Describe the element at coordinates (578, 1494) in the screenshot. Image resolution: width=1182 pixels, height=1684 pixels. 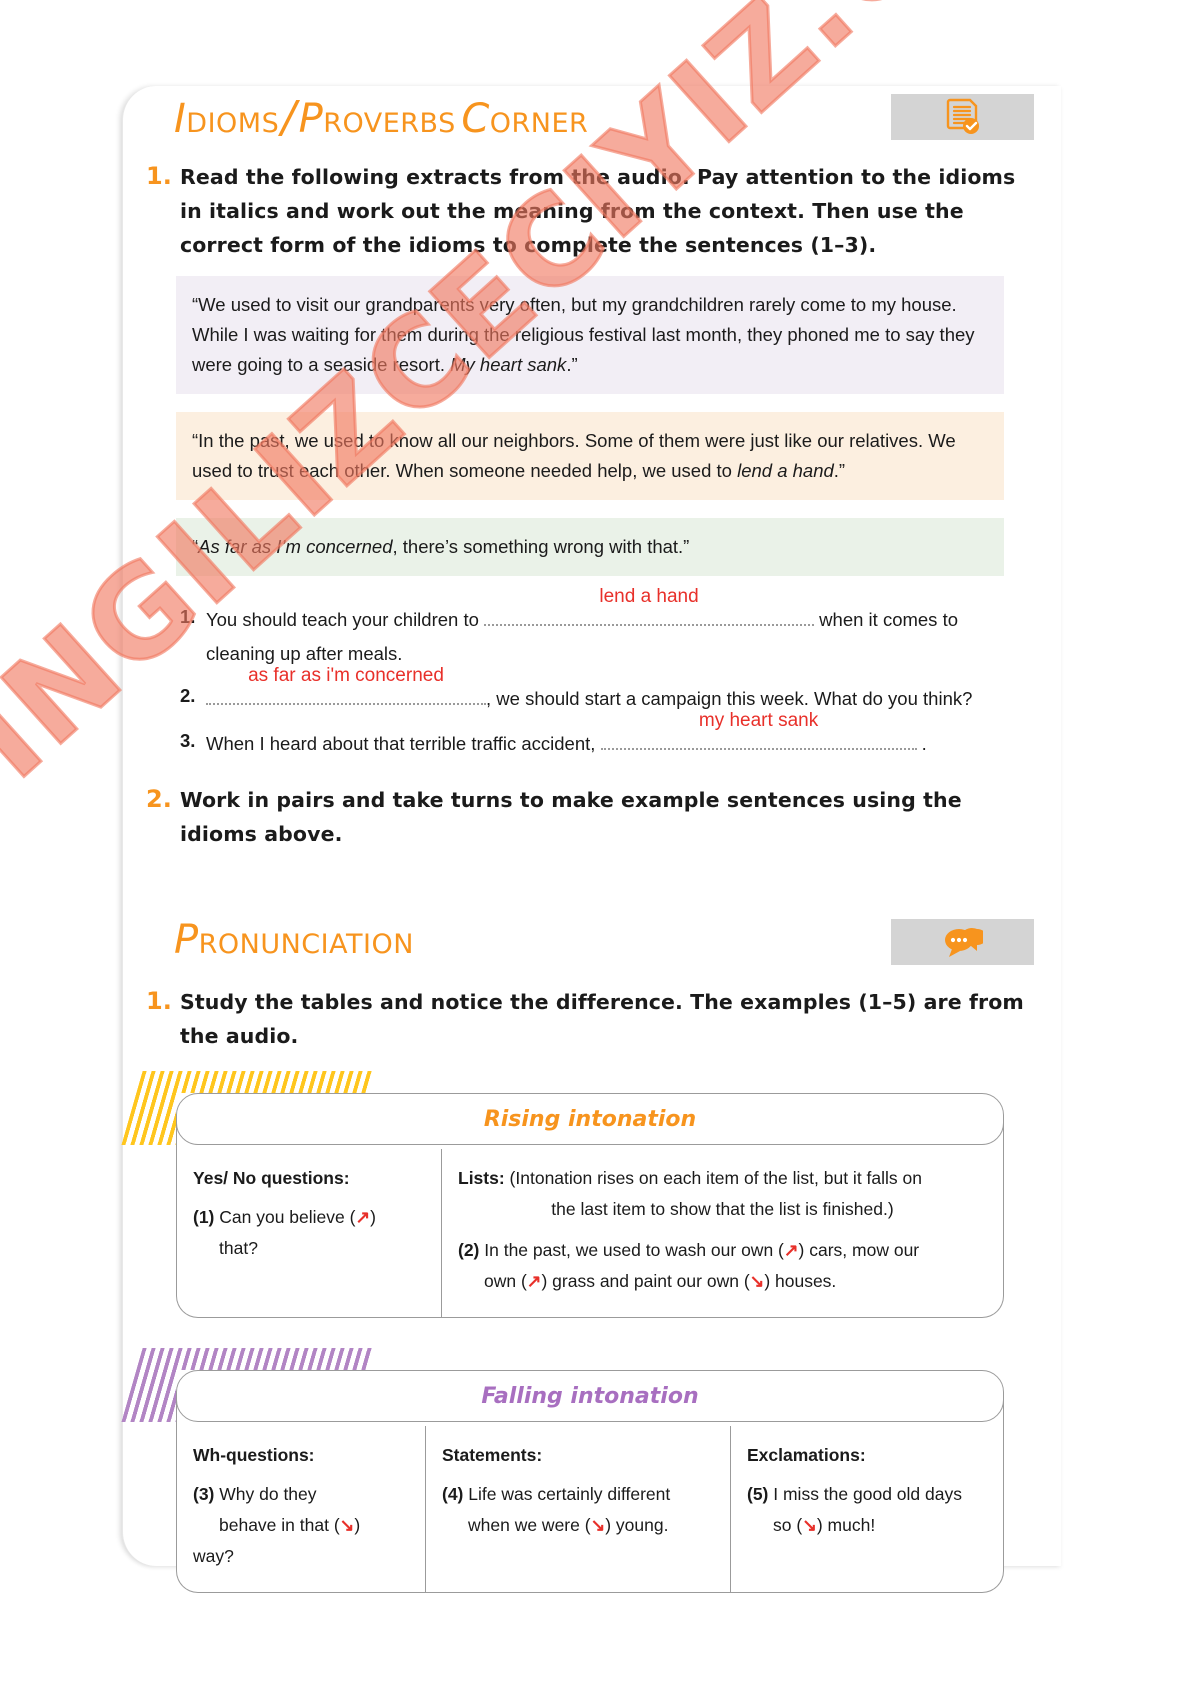
I see `example-line: (4) Life was certainly different` at that location.